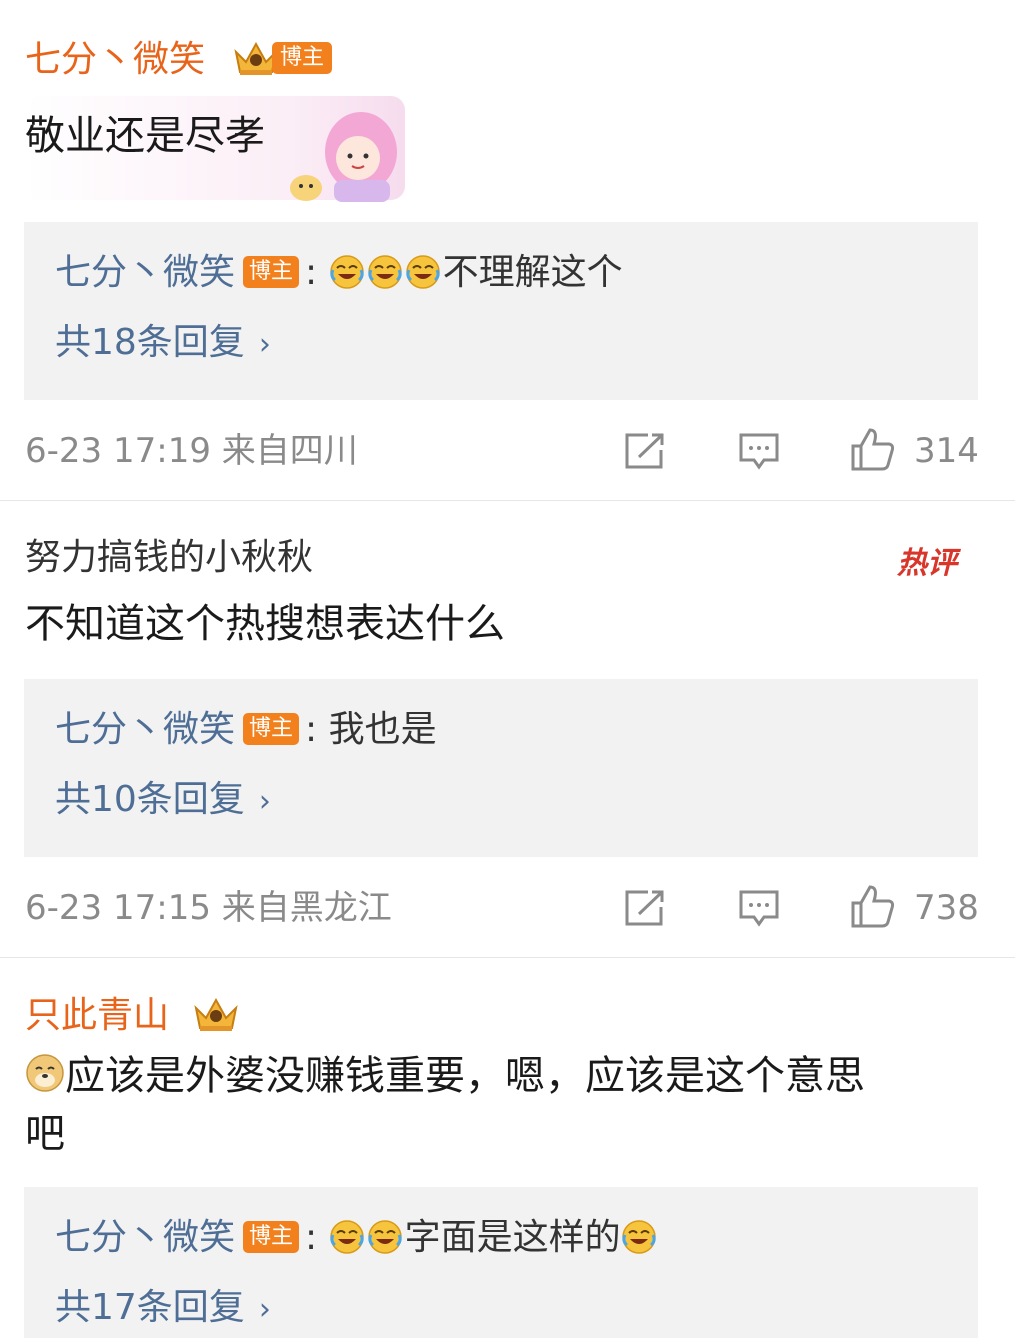 The width and height of the screenshot is (1015, 1338). What do you see at coordinates (946, 451) in the screenshot?
I see `like-count: 314` at bounding box center [946, 451].